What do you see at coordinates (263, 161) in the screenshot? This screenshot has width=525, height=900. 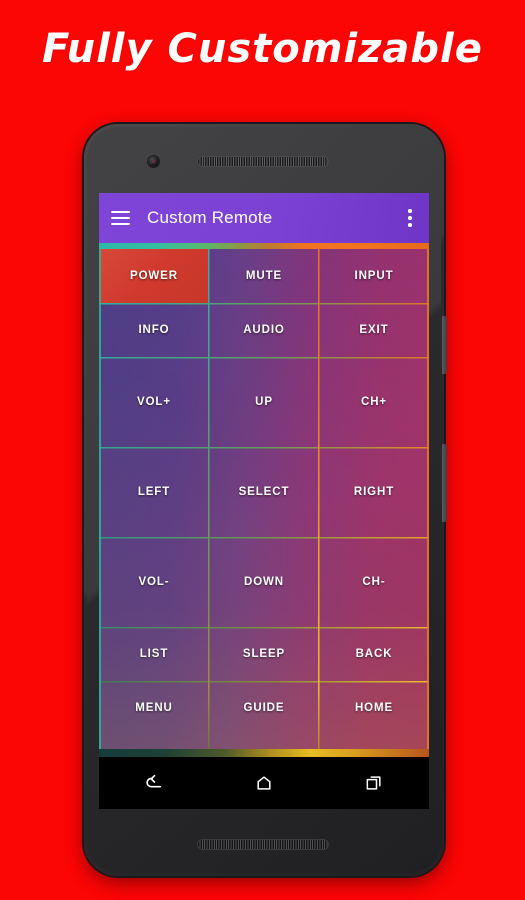 I see `earpiece-speaker-icon` at bounding box center [263, 161].